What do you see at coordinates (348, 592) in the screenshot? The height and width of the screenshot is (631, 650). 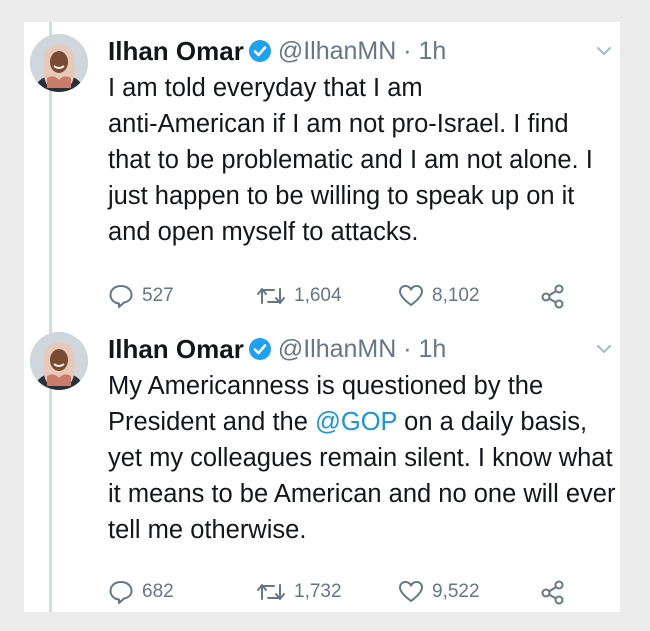 I see `tweet-actions: 682 1,732 9,522` at bounding box center [348, 592].